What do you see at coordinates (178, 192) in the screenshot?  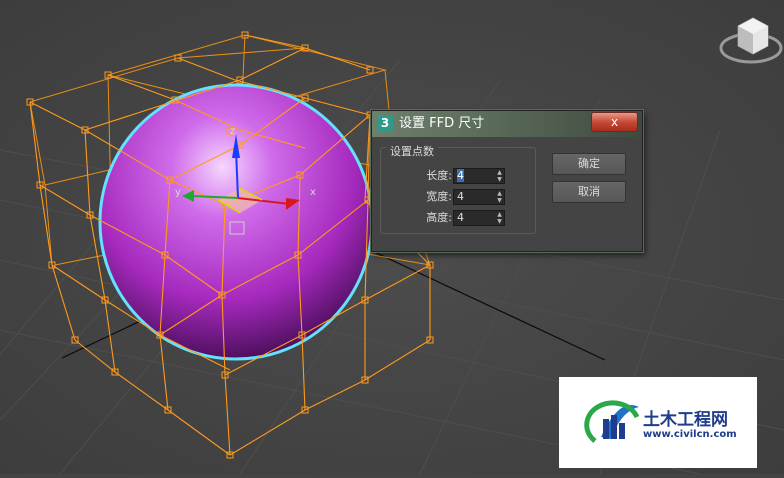 I see `gizmo-y-label: y` at bounding box center [178, 192].